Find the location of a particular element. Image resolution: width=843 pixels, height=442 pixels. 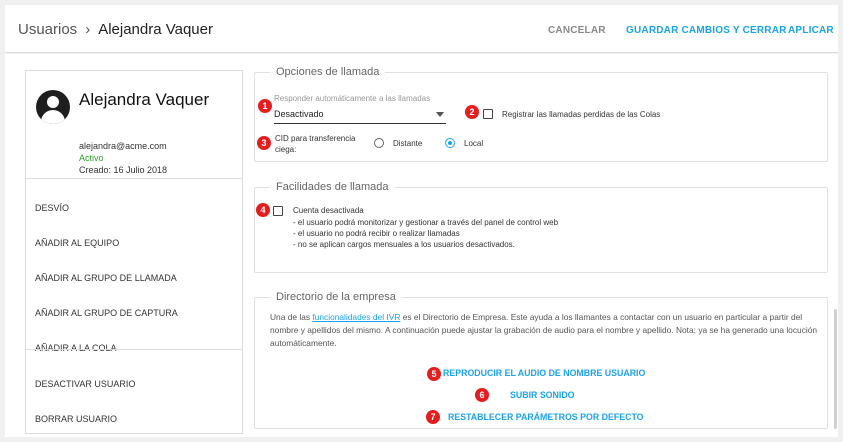

user-status: Activo is located at coordinates (91, 158).